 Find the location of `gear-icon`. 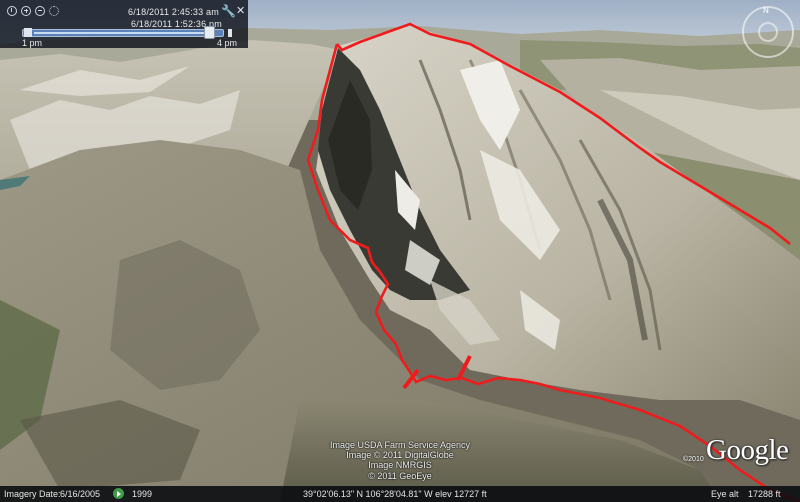

gear-icon is located at coordinates (54, 11).